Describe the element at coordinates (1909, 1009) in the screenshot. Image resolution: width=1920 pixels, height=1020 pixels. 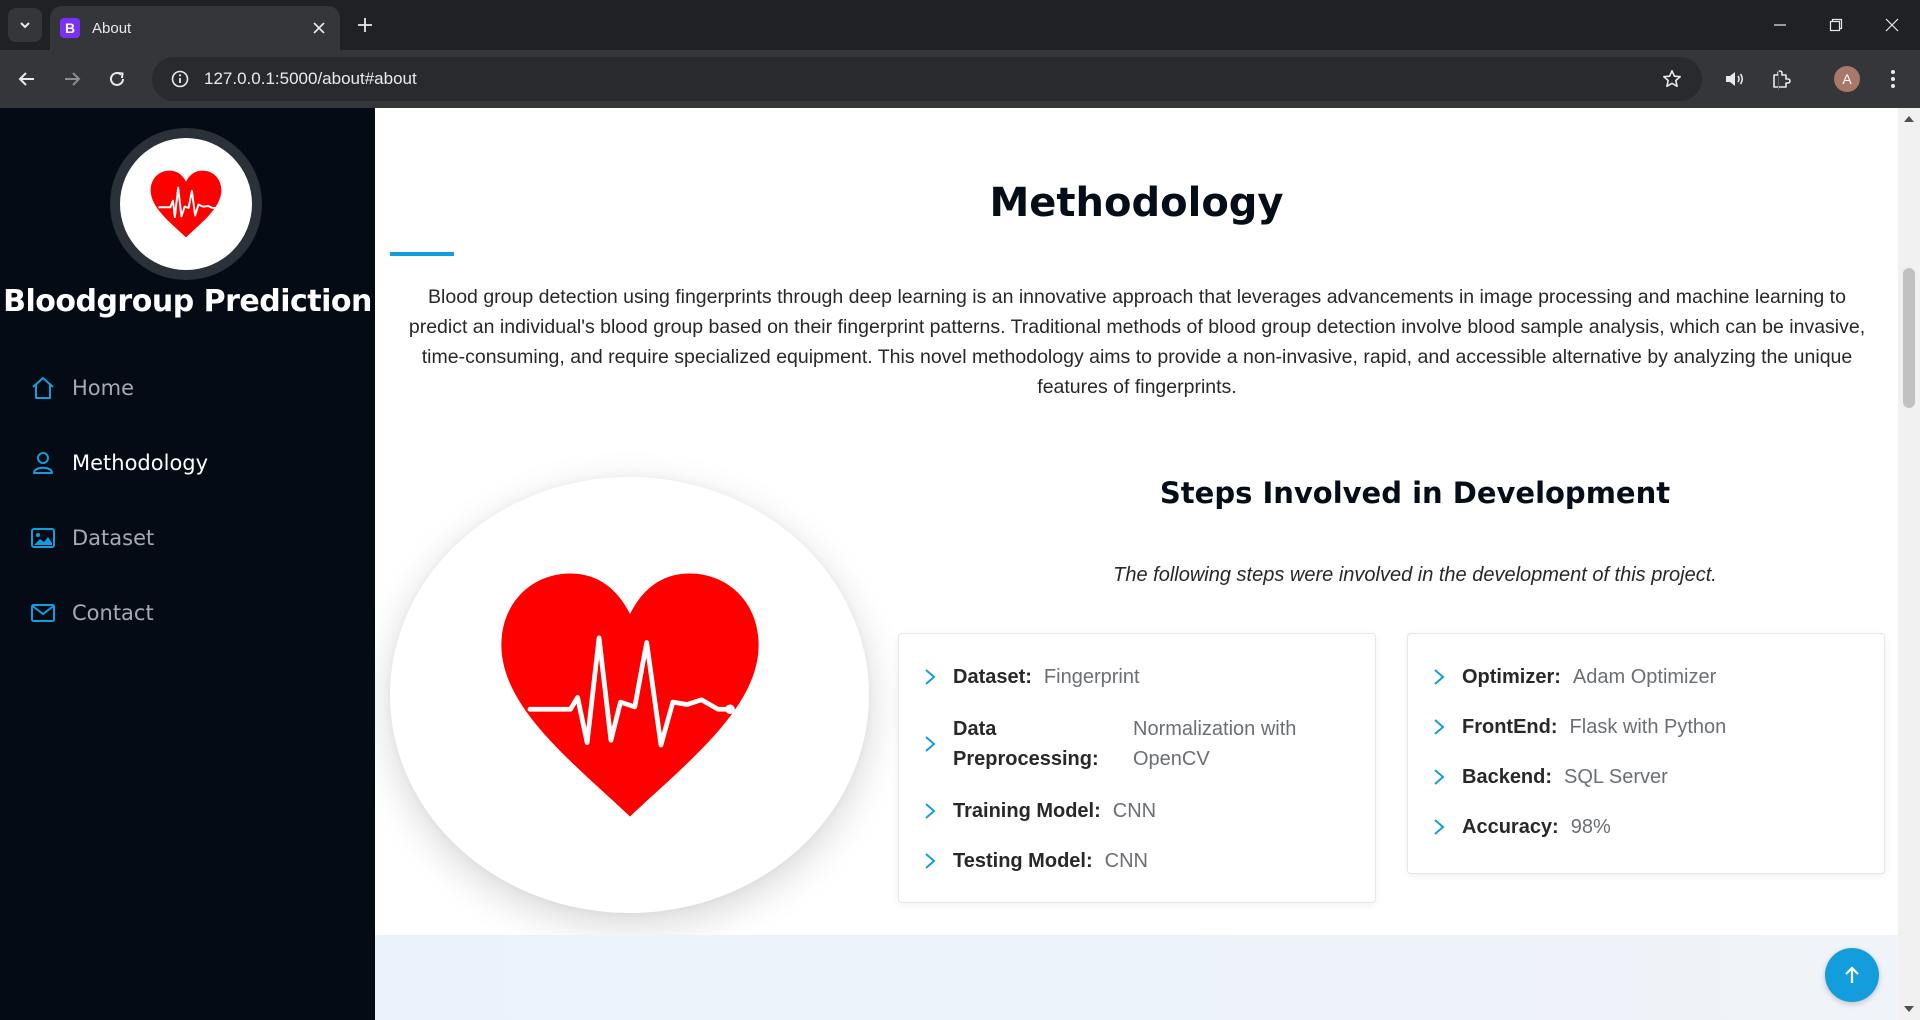
I see `scroll-down-arrow-icon` at that location.